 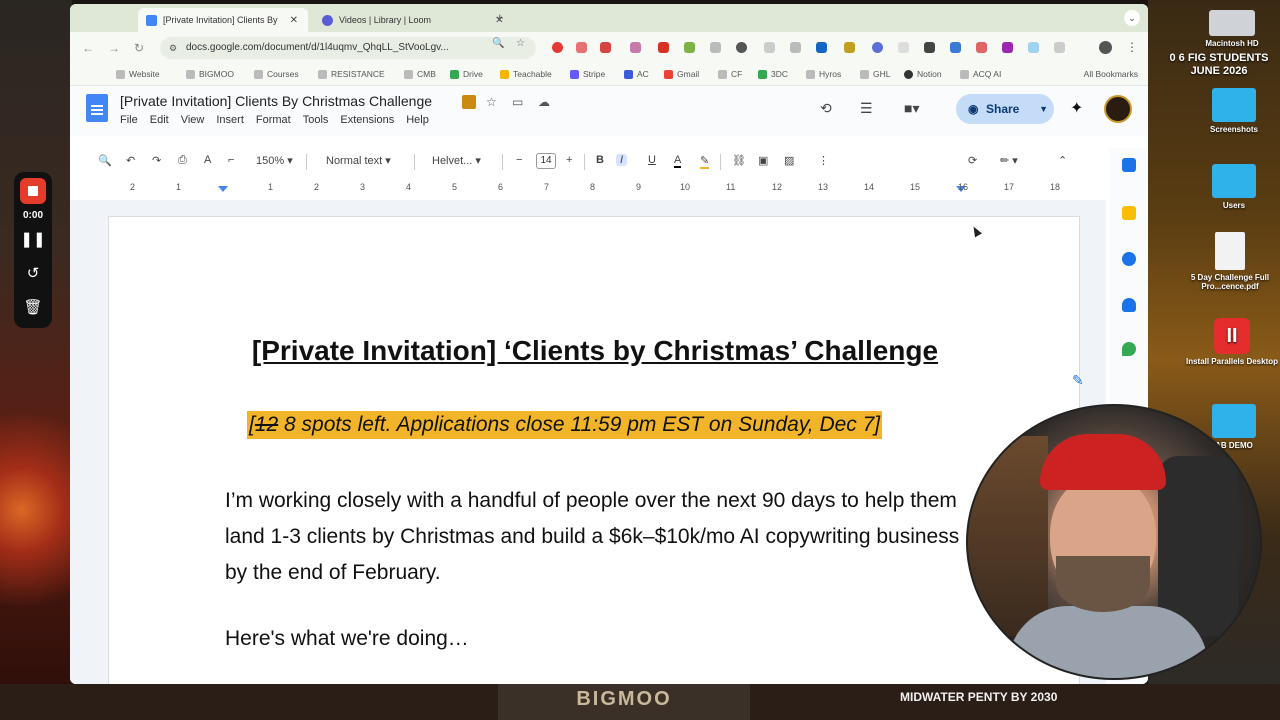 I want to click on pencil-edit-icon: ✎, so click(x=1078, y=380).